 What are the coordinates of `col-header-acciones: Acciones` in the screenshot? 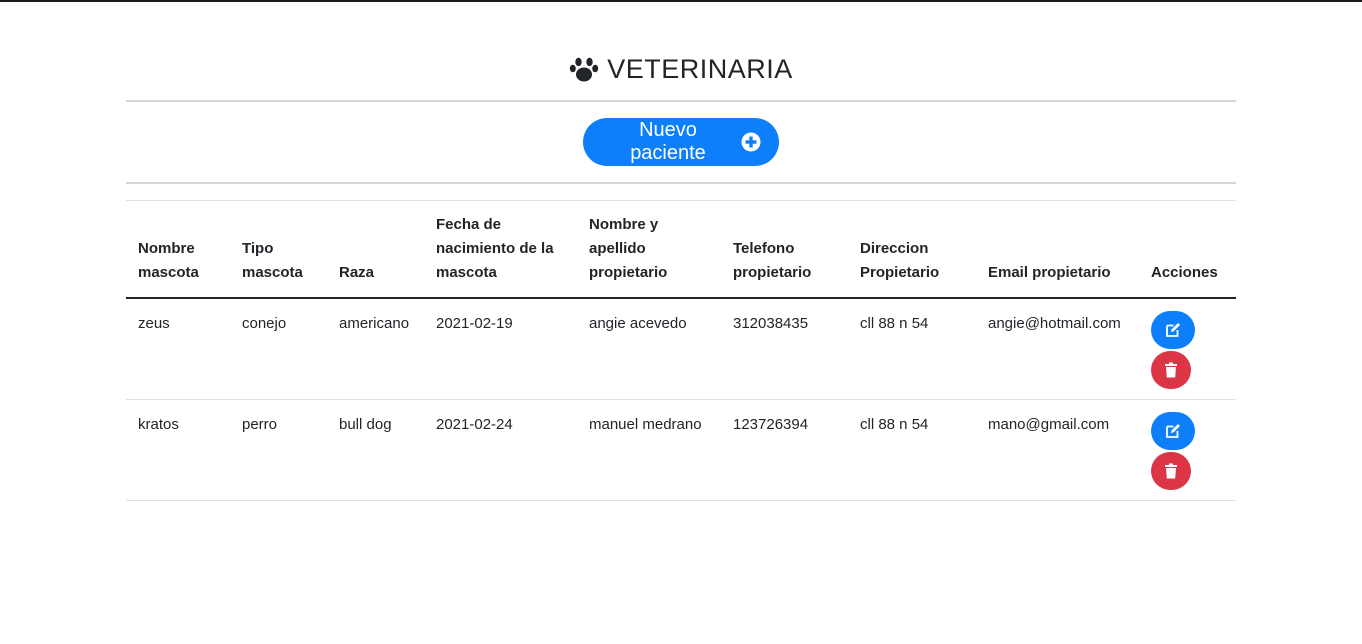 It's located at (1187, 249).